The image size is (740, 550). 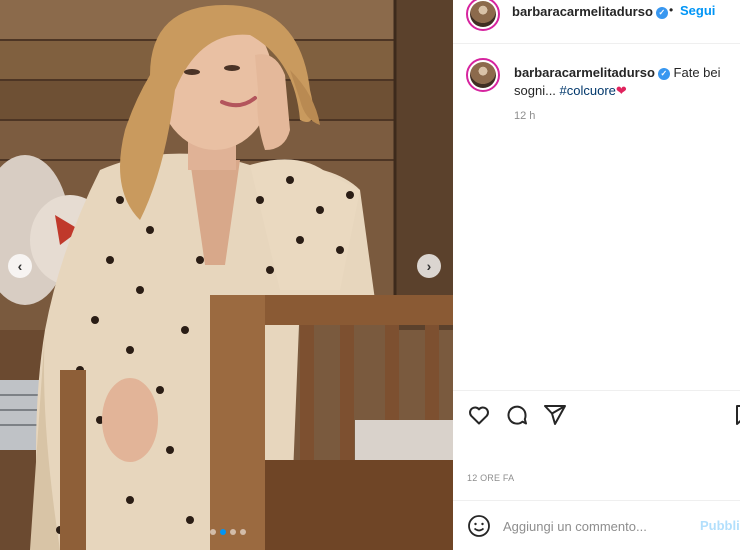 What do you see at coordinates (483, 15) in the screenshot?
I see `avatar` at bounding box center [483, 15].